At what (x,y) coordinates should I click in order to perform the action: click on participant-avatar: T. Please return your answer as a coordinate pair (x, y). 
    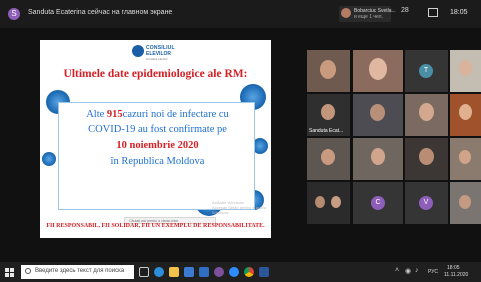
    Looking at the image, I should click on (426, 71).